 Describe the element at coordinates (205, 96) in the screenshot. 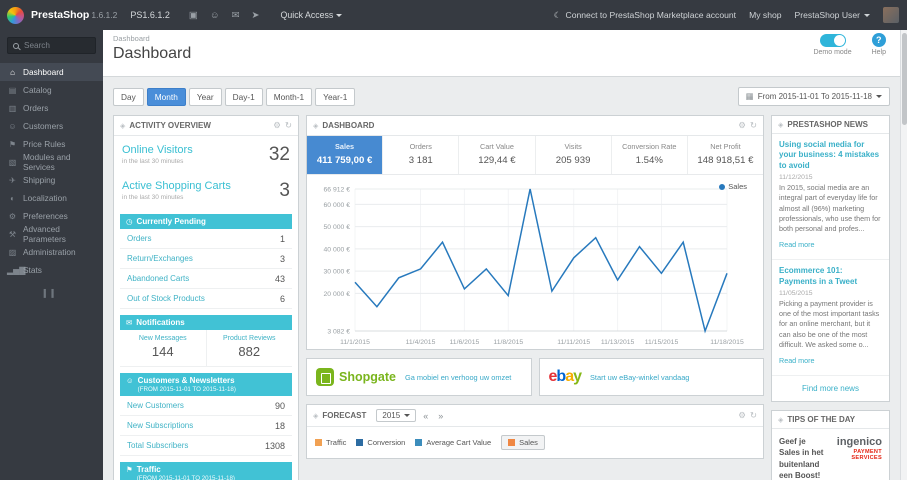

I see `tab-year: Year` at that location.